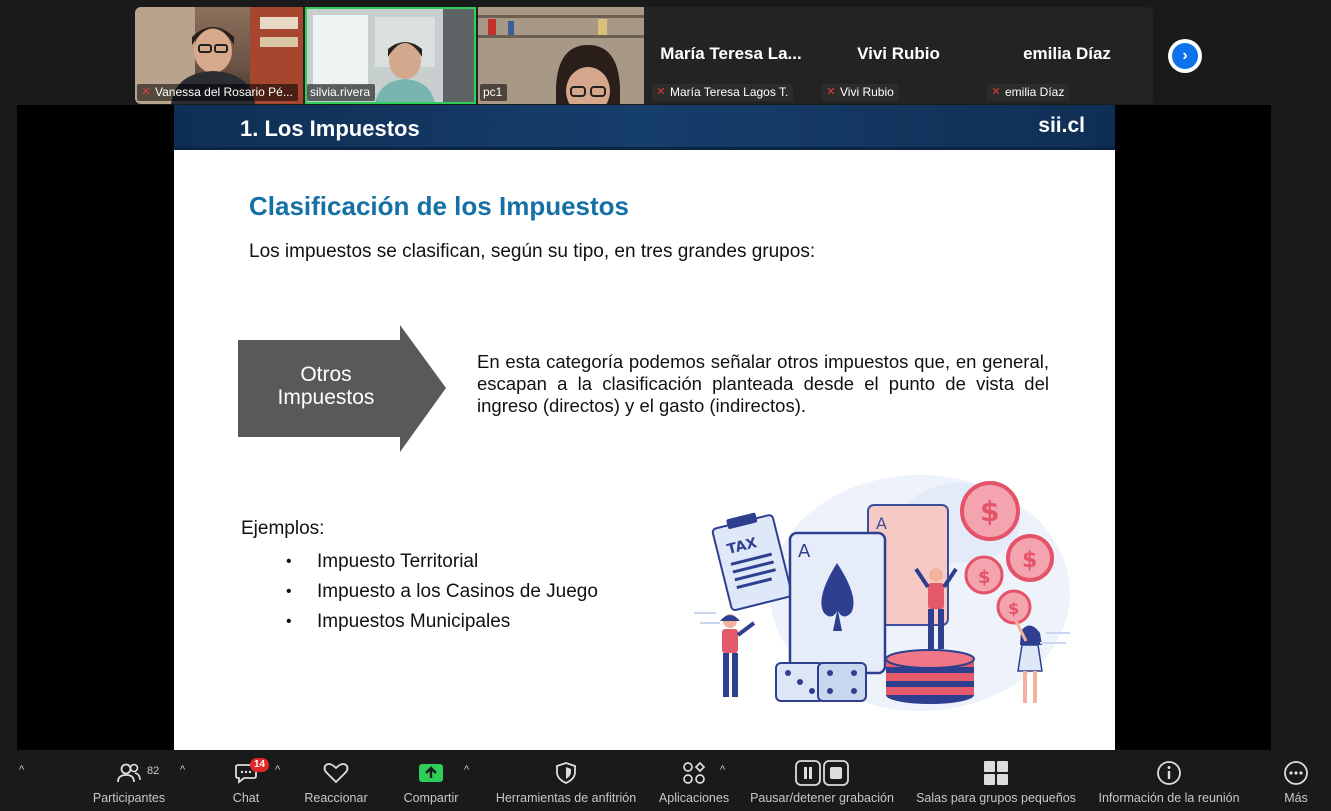 The width and height of the screenshot is (1331, 811). I want to click on category-label: Otros Impuestos, so click(326, 386).